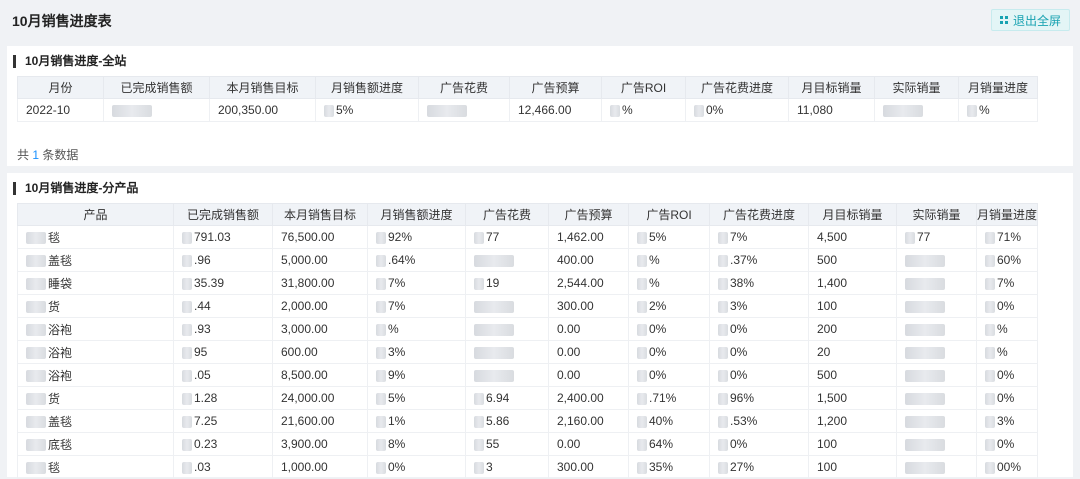 This screenshot has width=1080, height=479. What do you see at coordinates (308, 421) in the screenshot?
I see `cell-value: 21,600.00` at bounding box center [308, 421].